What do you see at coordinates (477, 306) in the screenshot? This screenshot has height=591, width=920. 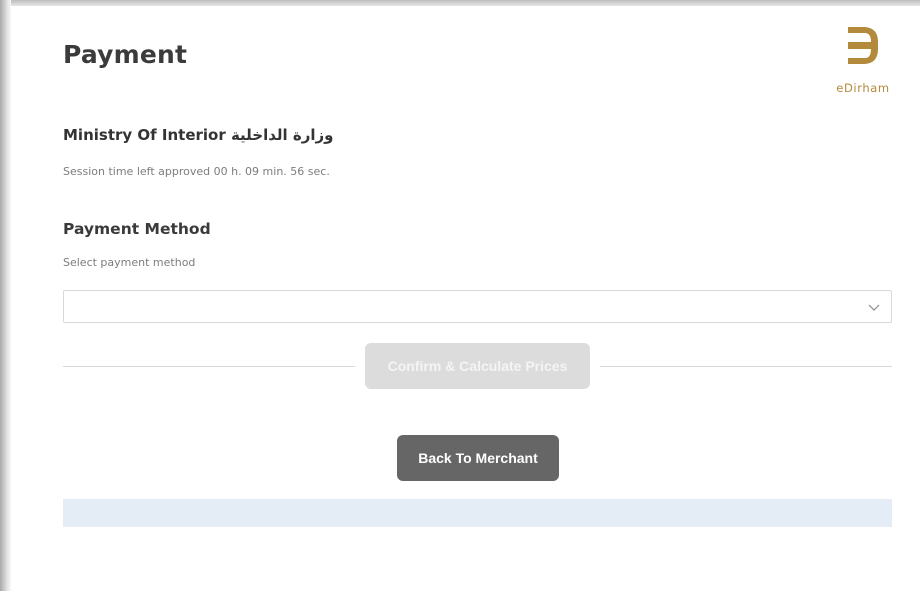 I see `payment-method-select` at bounding box center [477, 306].